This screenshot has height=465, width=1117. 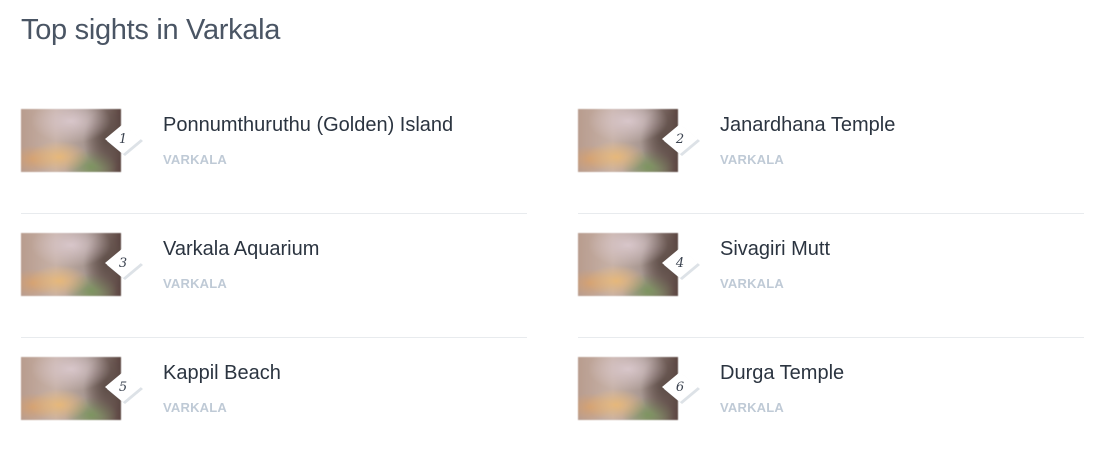 What do you see at coordinates (775, 249) in the screenshot?
I see `sight-name: Sivagiri Mutt` at bounding box center [775, 249].